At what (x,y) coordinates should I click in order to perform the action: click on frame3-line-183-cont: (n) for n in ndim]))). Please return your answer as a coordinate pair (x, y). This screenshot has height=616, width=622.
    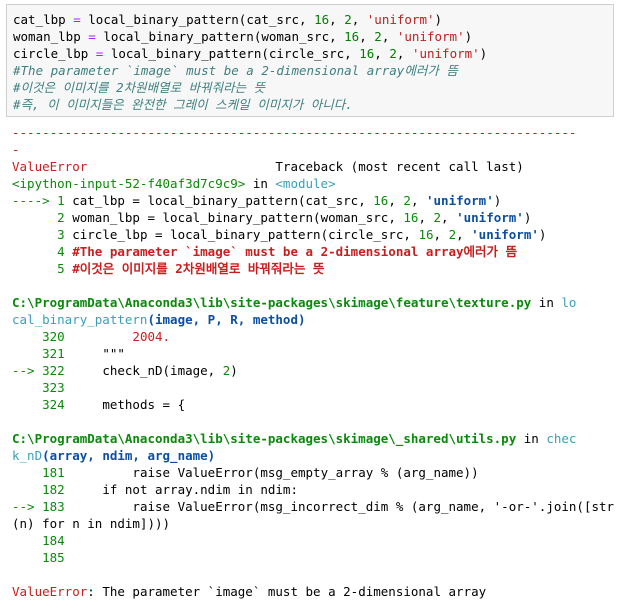
    Looking at the image, I should click on (91, 523).